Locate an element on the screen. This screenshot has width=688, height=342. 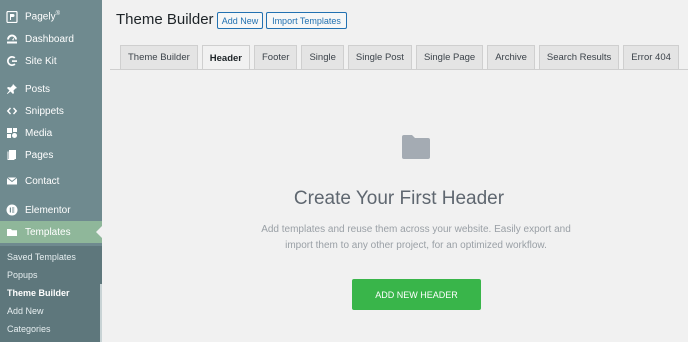
menu-item-label: Dashboard is located at coordinates (49, 39).